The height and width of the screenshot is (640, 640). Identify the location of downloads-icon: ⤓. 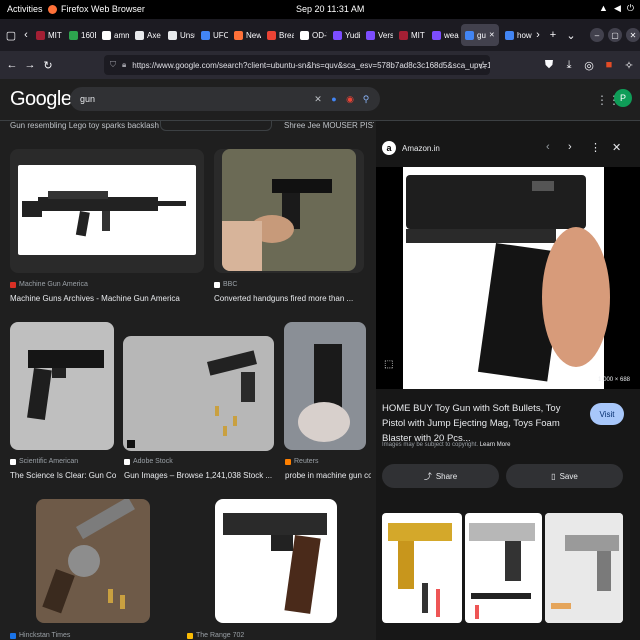
(569, 65).